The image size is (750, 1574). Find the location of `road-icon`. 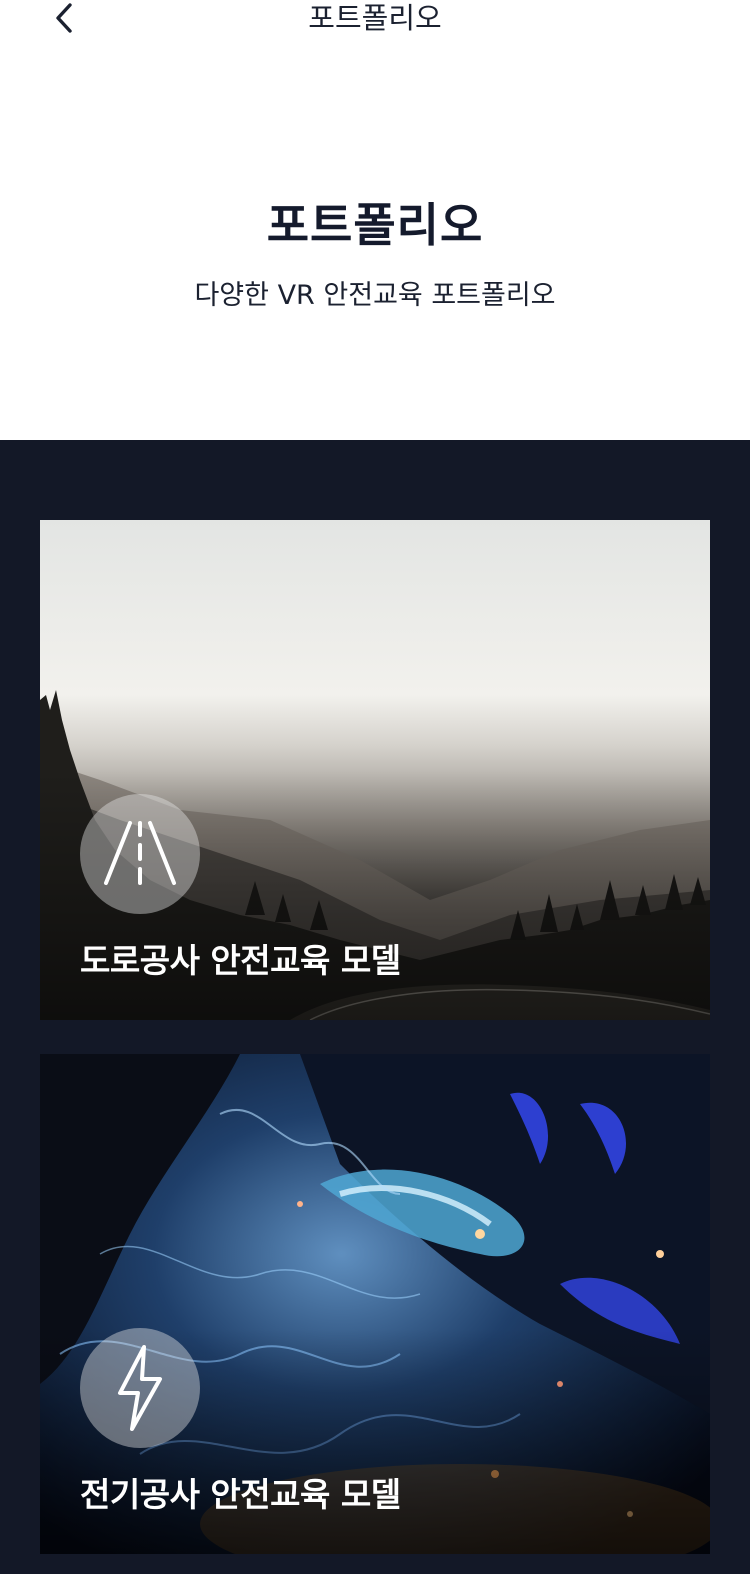

road-icon is located at coordinates (140, 853).